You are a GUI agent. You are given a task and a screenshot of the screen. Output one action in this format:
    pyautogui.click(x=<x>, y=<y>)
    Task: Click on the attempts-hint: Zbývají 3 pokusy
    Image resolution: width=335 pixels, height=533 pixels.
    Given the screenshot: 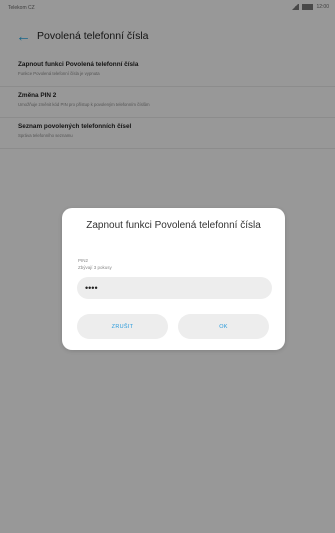 What is the action you would take?
    pyautogui.click(x=95, y=267)
    